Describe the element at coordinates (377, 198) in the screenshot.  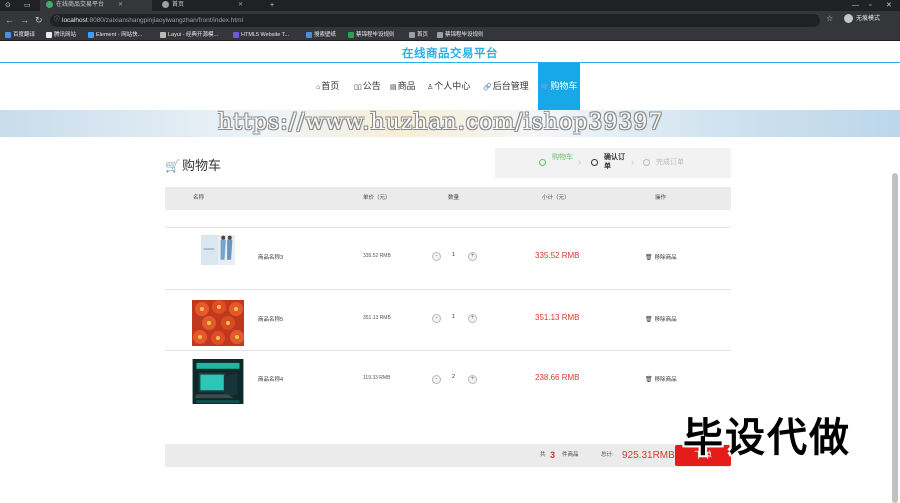
I see `column-price: 单价（元）` at that location.